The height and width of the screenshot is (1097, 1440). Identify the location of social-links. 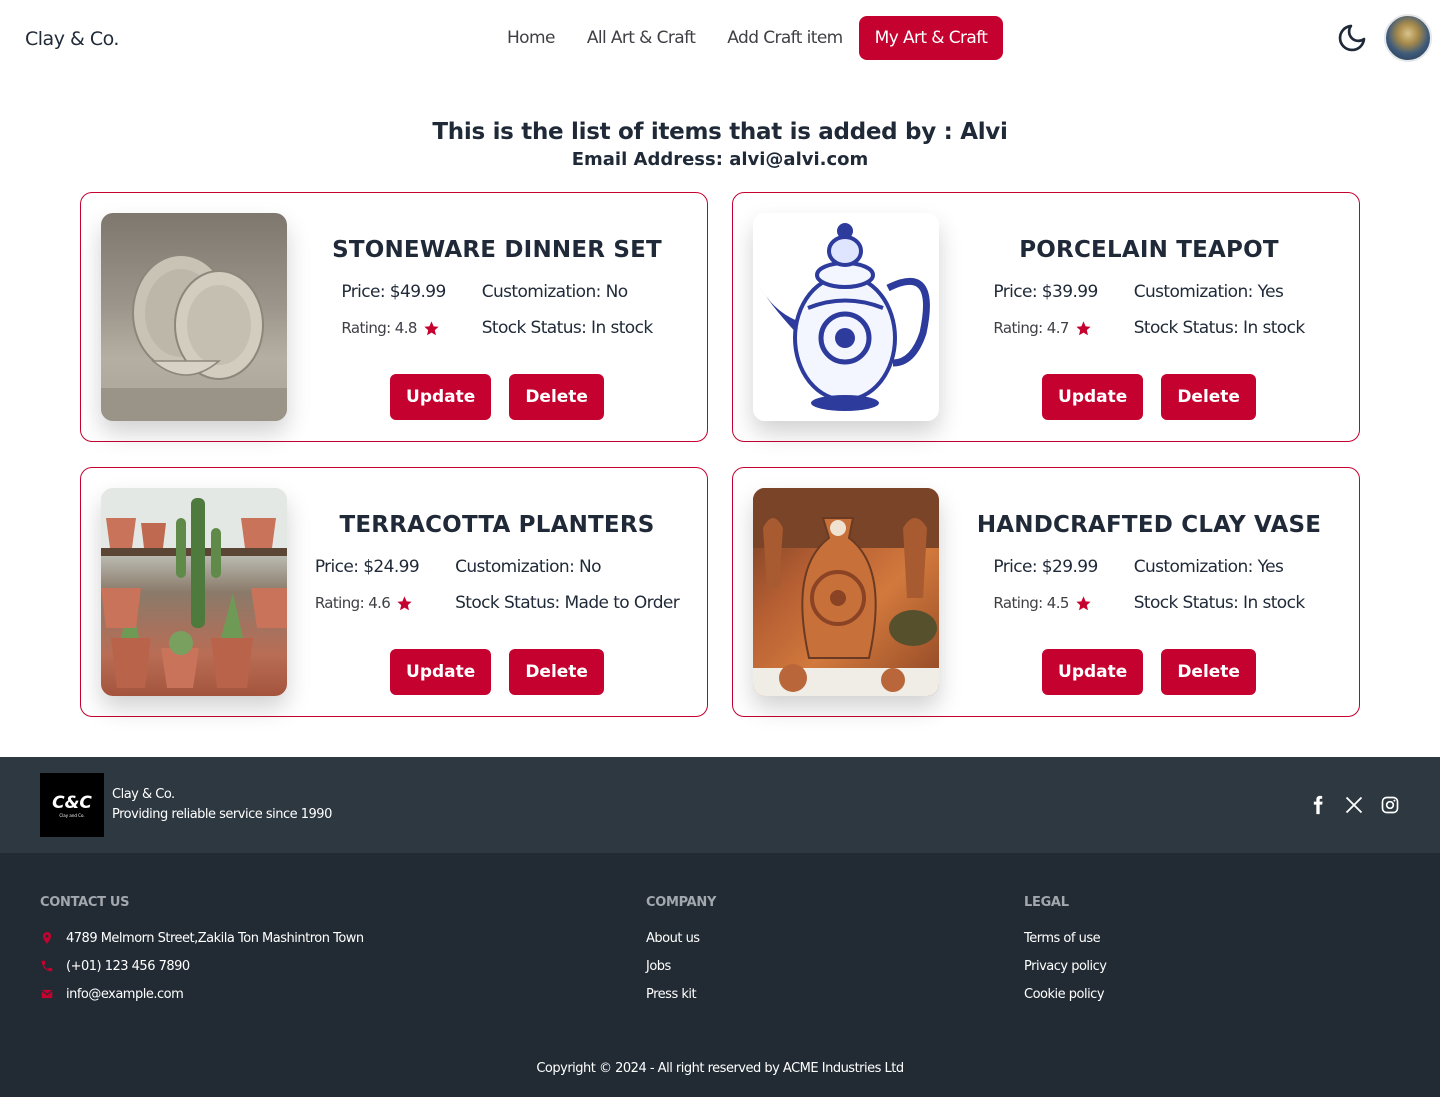
(1354, 805).